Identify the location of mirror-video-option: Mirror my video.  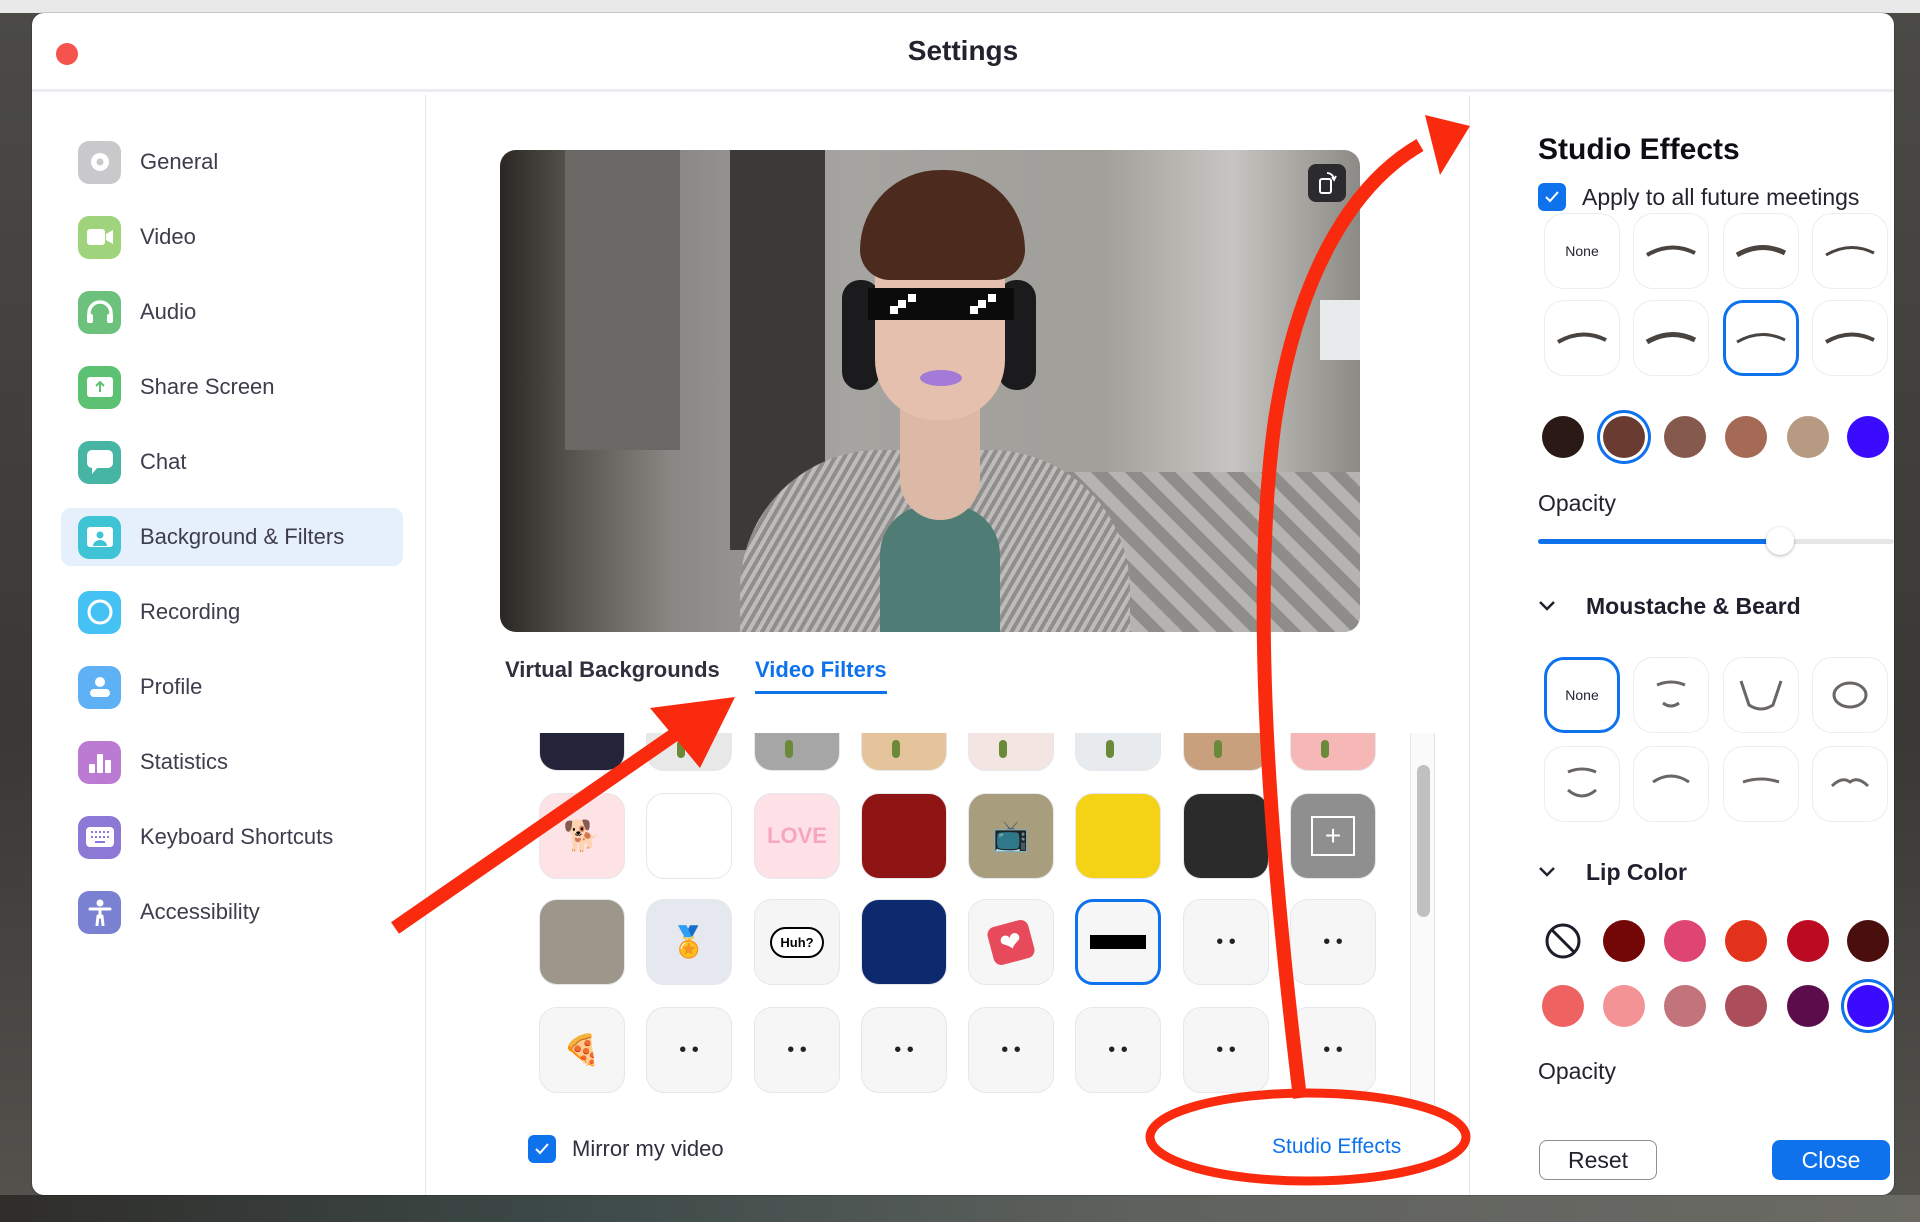
(626, 1149).